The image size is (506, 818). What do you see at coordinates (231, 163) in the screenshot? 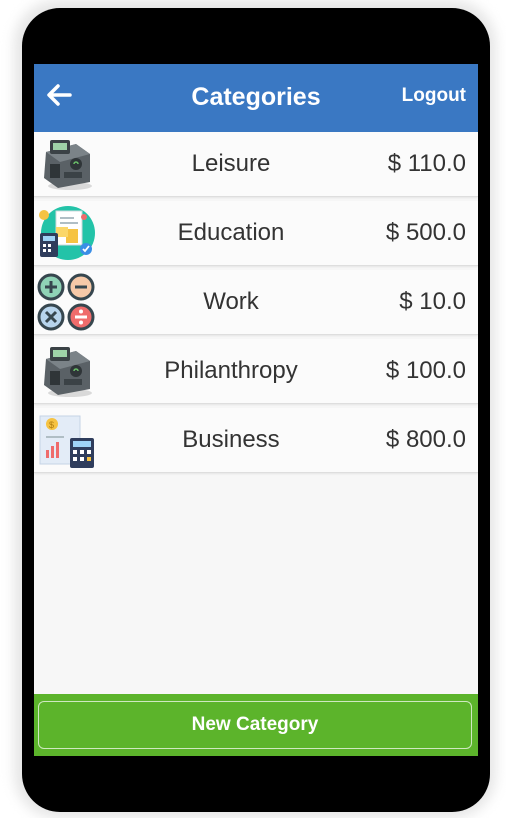
I see `category-name: Leisure` at bounding box center [231, 163].